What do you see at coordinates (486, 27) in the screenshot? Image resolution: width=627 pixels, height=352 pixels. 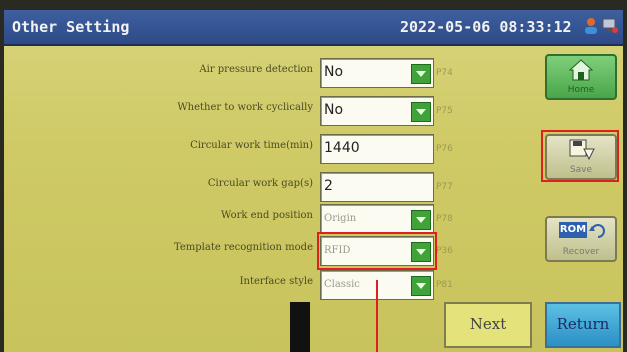 I see `datetime-display: 2022-05-06 08:33:12` at bounding box center [486, 27].